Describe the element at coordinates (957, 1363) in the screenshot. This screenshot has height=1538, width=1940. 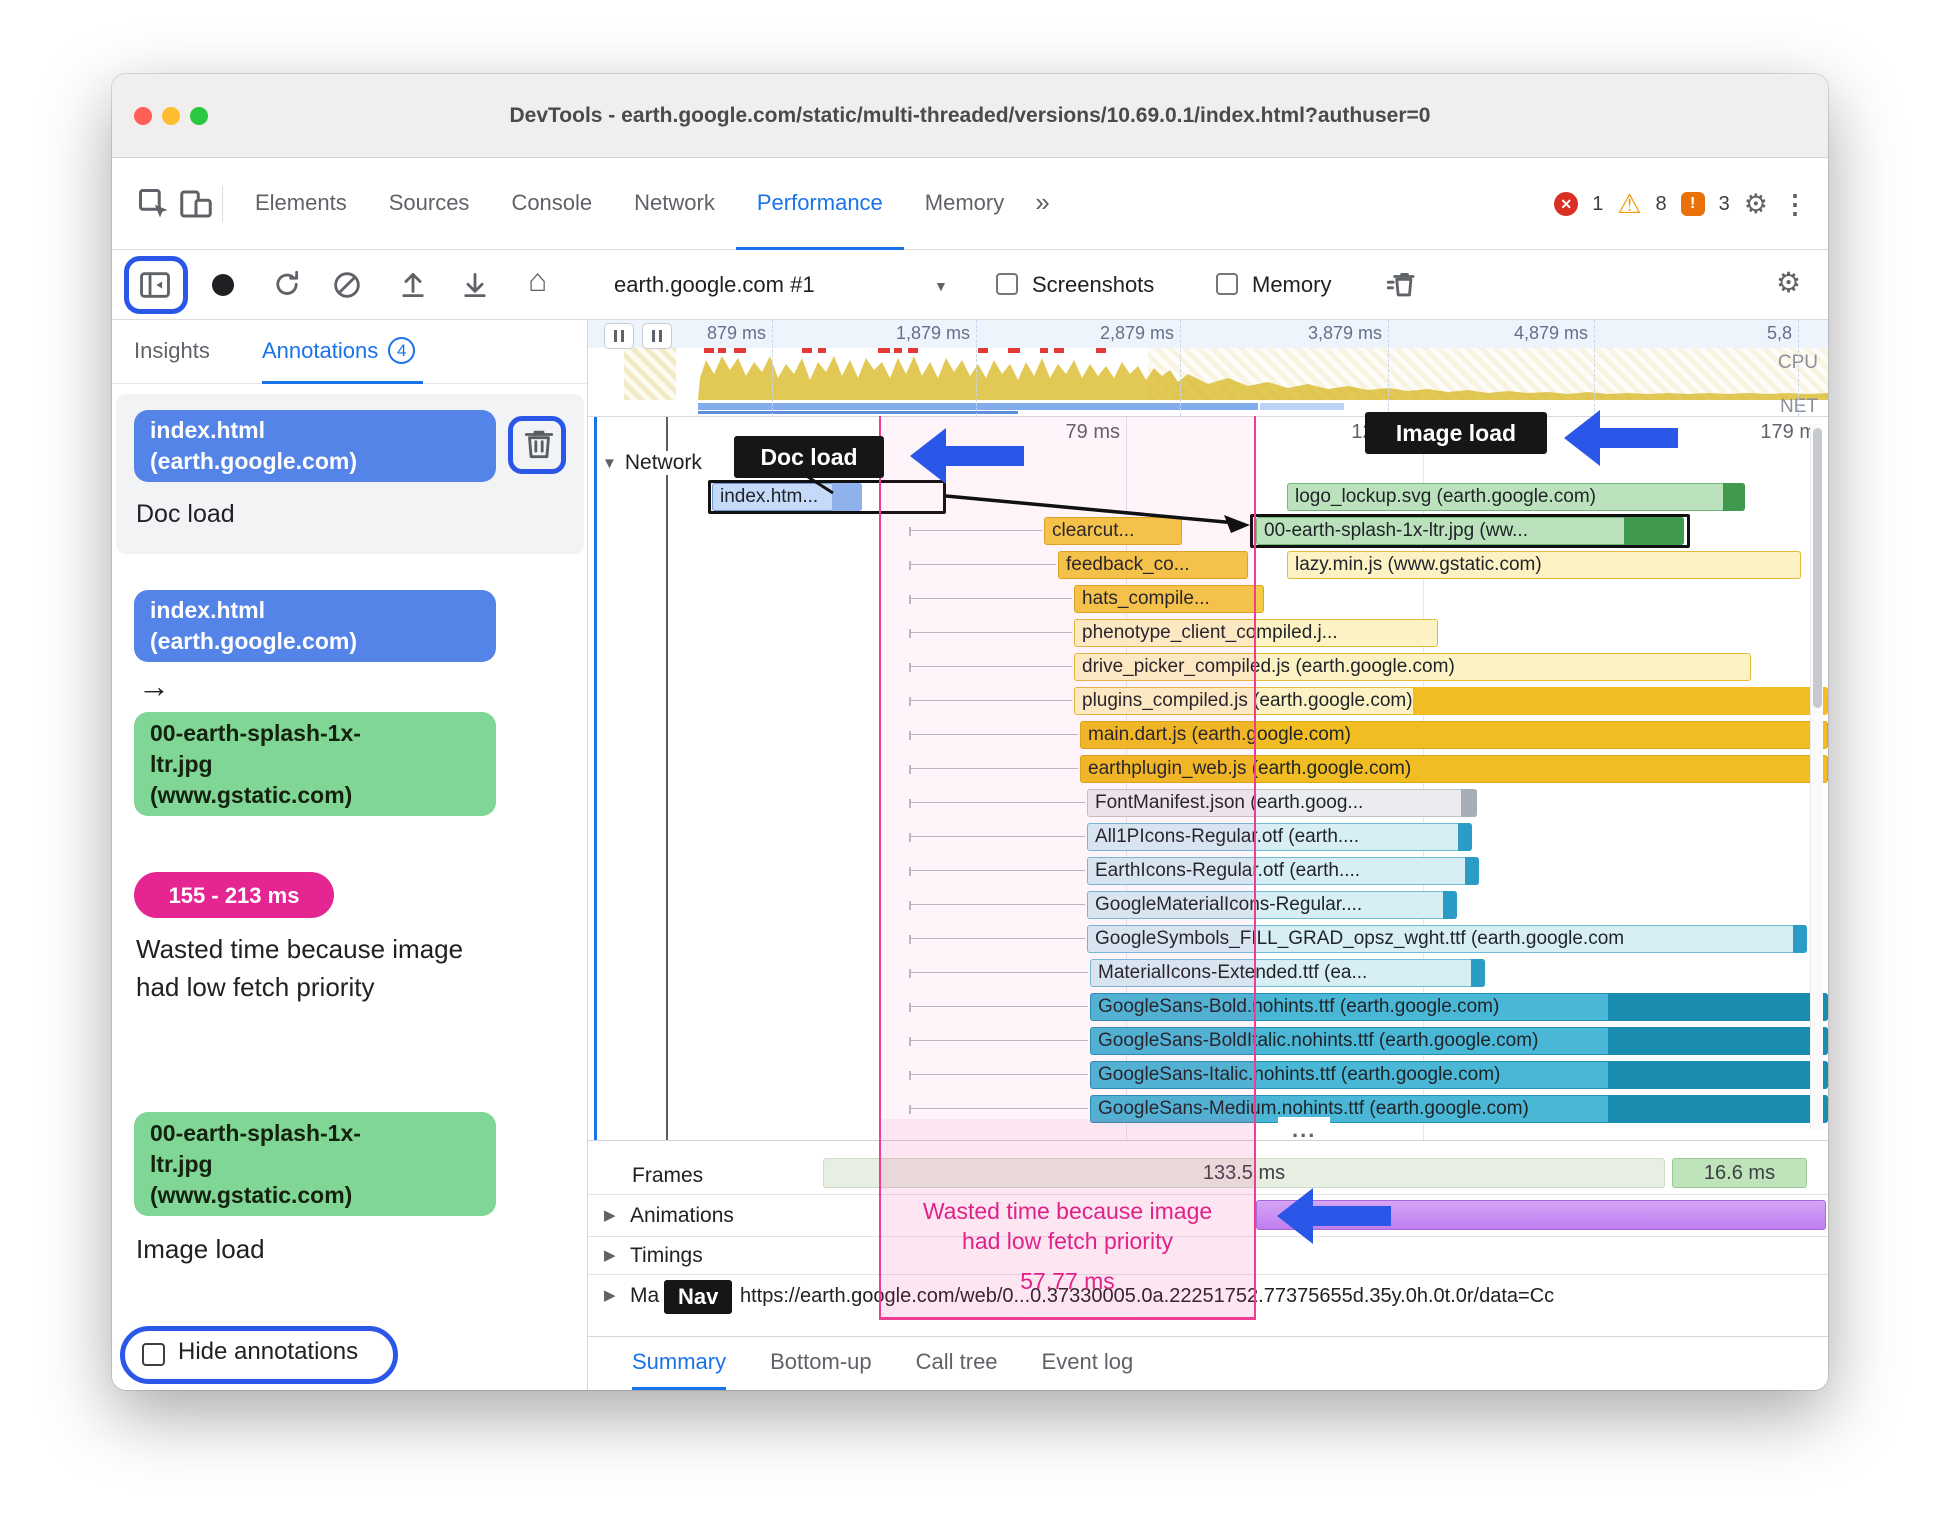
I see `tab-call-tree: Call tree` at that location.